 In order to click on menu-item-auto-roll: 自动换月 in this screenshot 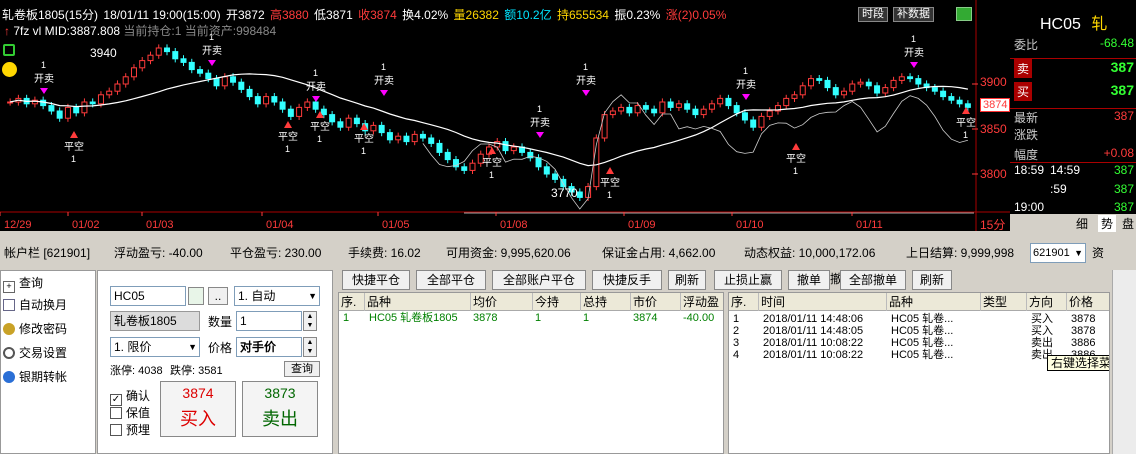, I will do `click(35, 305)`.